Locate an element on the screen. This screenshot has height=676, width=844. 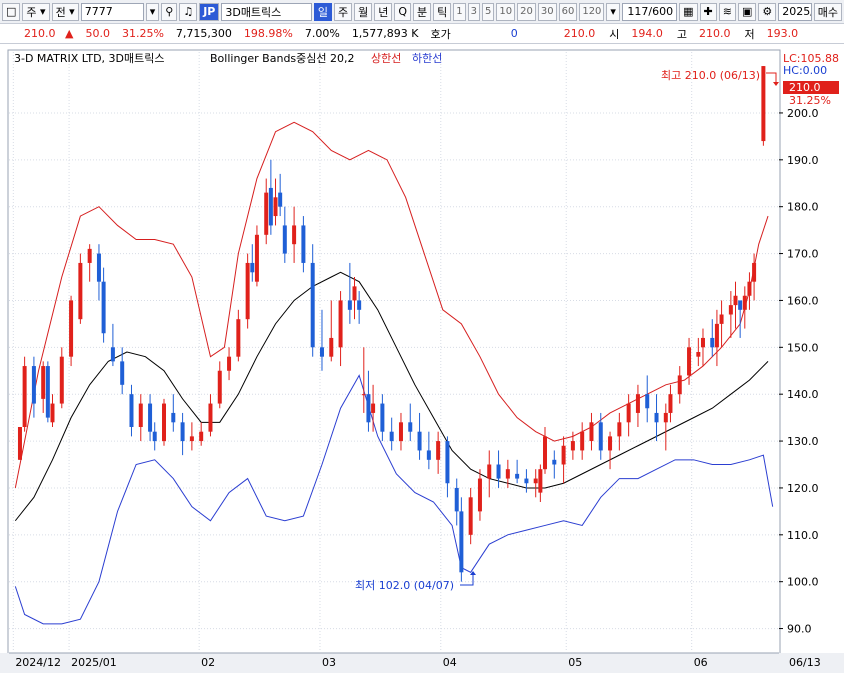
period-month-button: 월 is located at coordinates (363, 11).